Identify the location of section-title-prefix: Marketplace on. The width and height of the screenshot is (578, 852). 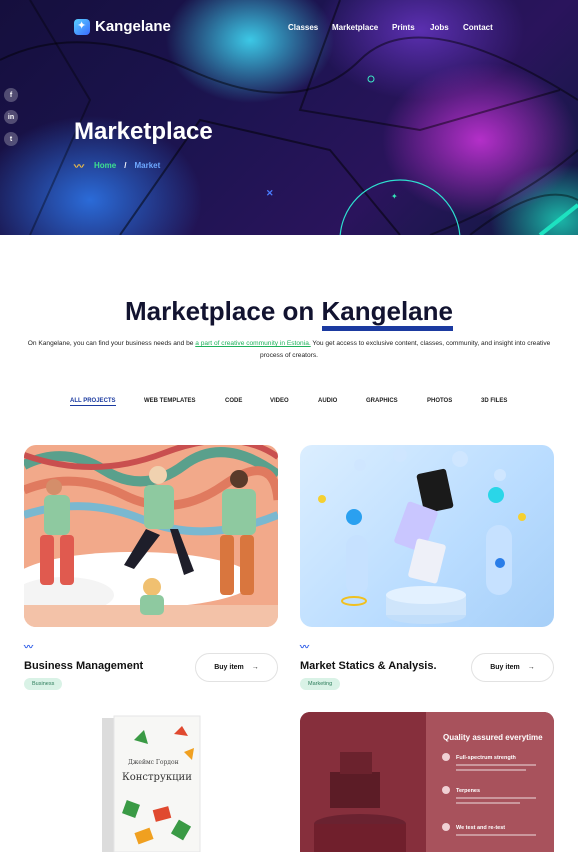
(223, 311).